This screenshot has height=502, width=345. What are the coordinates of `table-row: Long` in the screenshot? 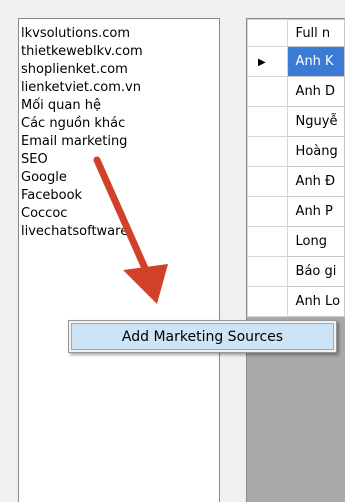 It's located at (296, 241).